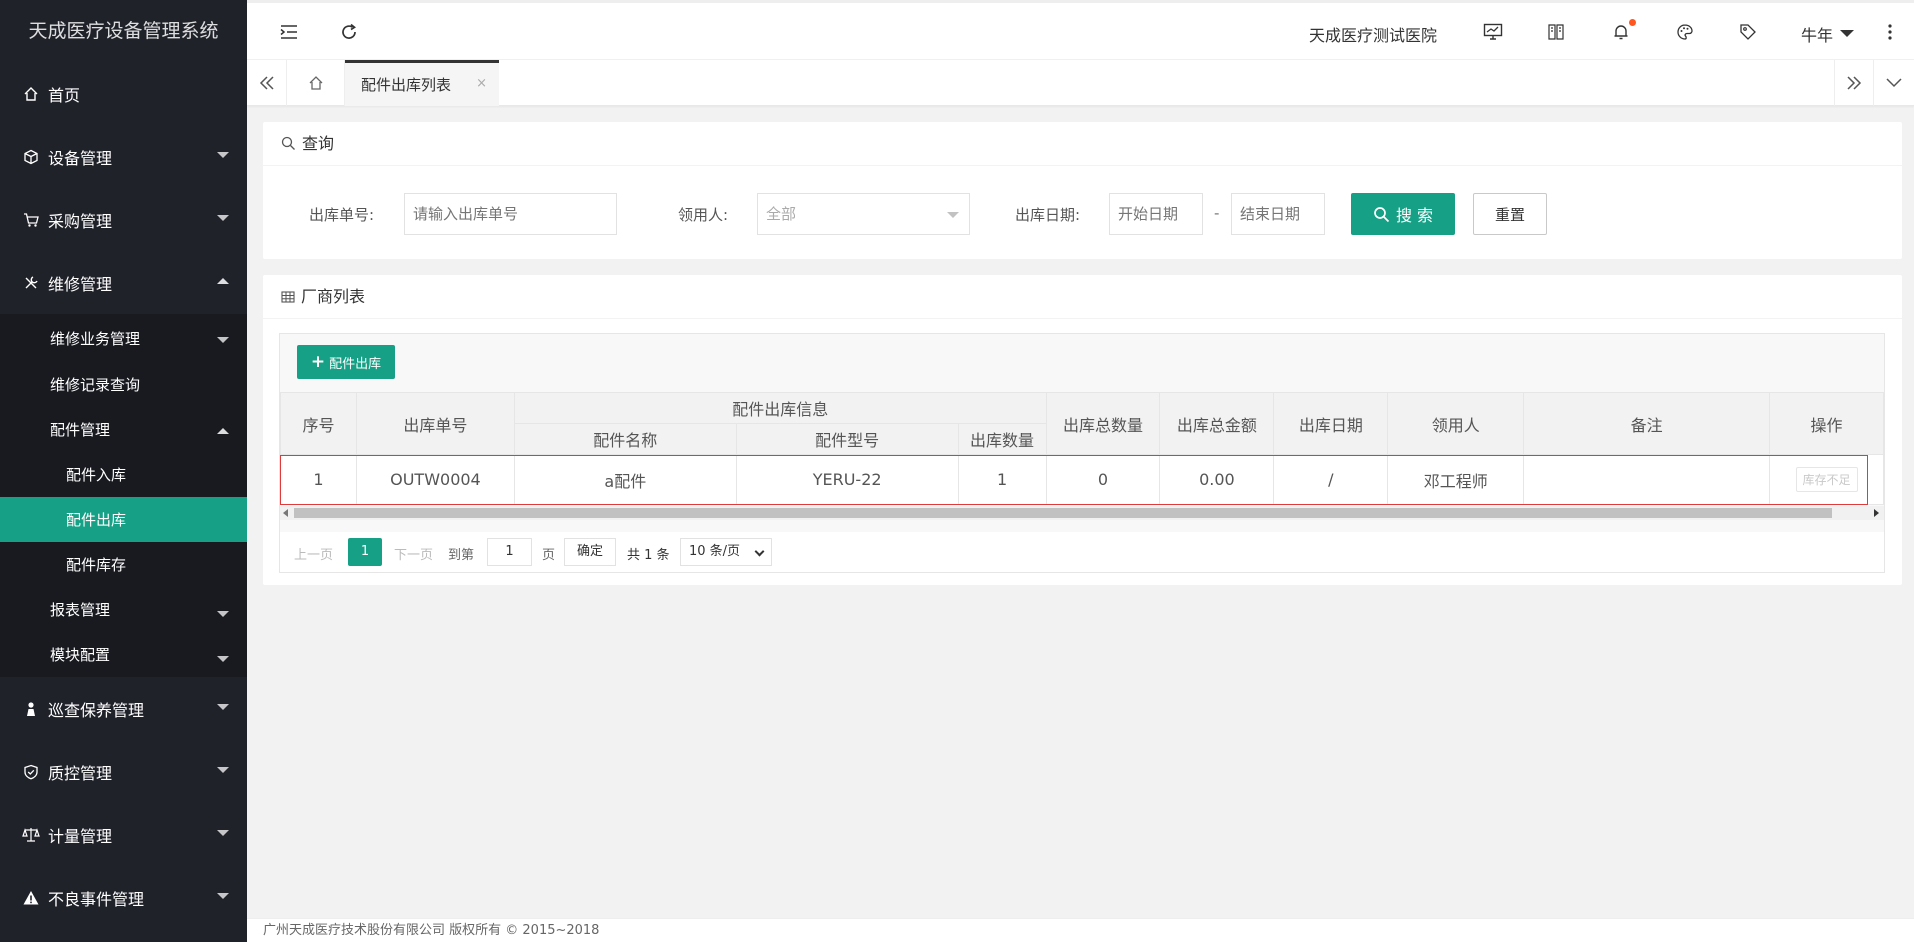  Describe the element at coordinates (1002, 439) in the screenshot. I see `col-header-qty: 出库数量` at that location.